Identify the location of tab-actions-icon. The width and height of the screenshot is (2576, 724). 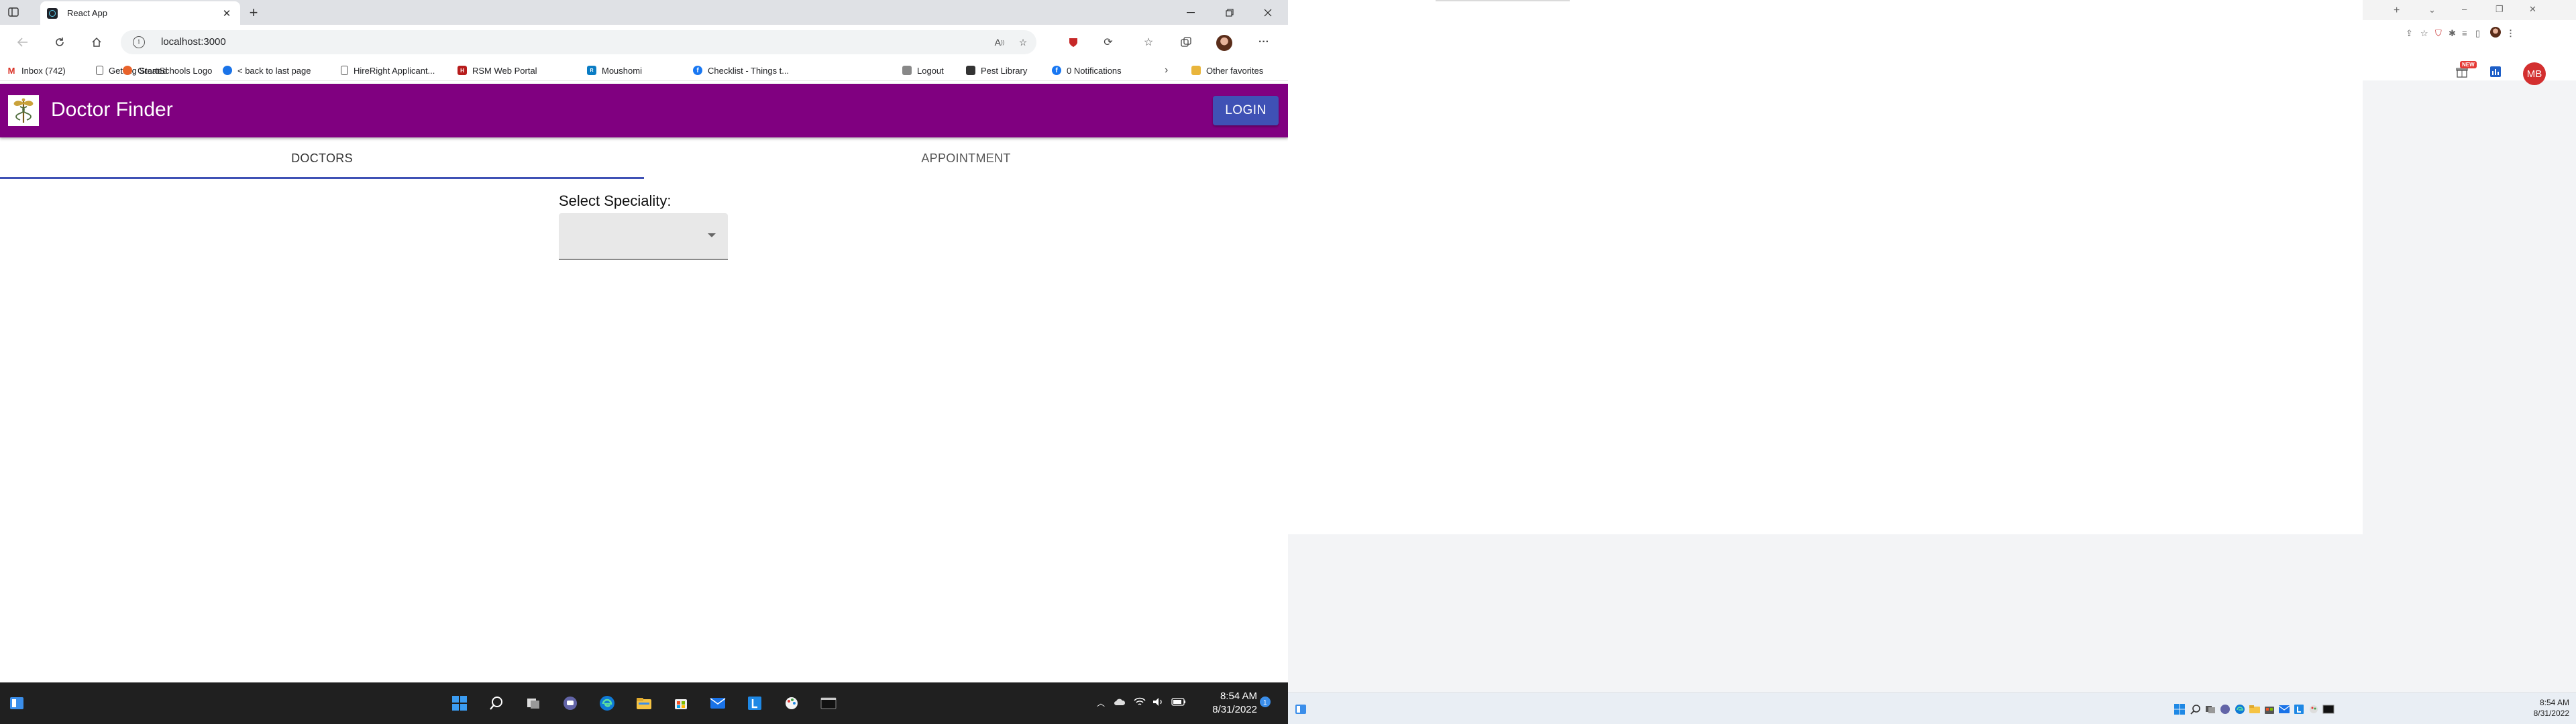
(13, 12).